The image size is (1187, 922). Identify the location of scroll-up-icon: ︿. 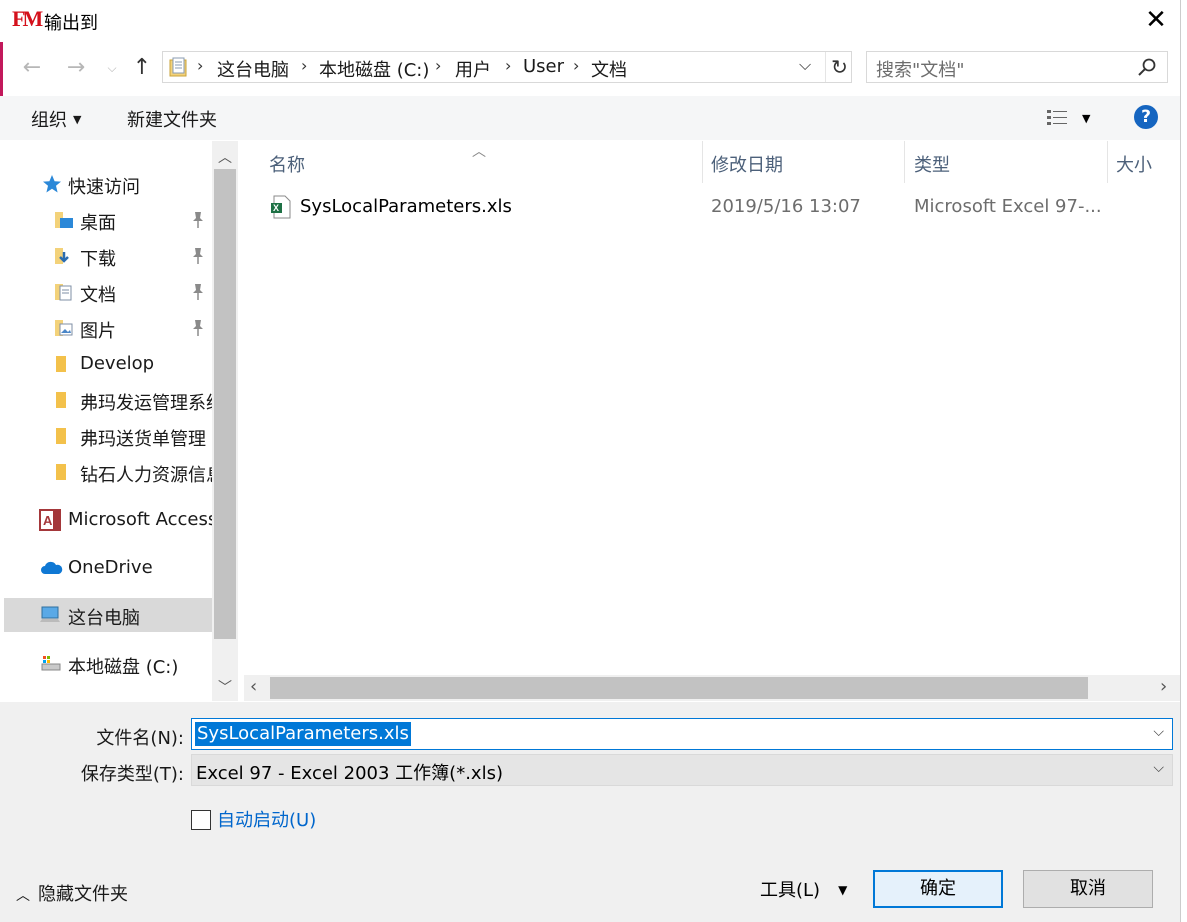
(225, 157).